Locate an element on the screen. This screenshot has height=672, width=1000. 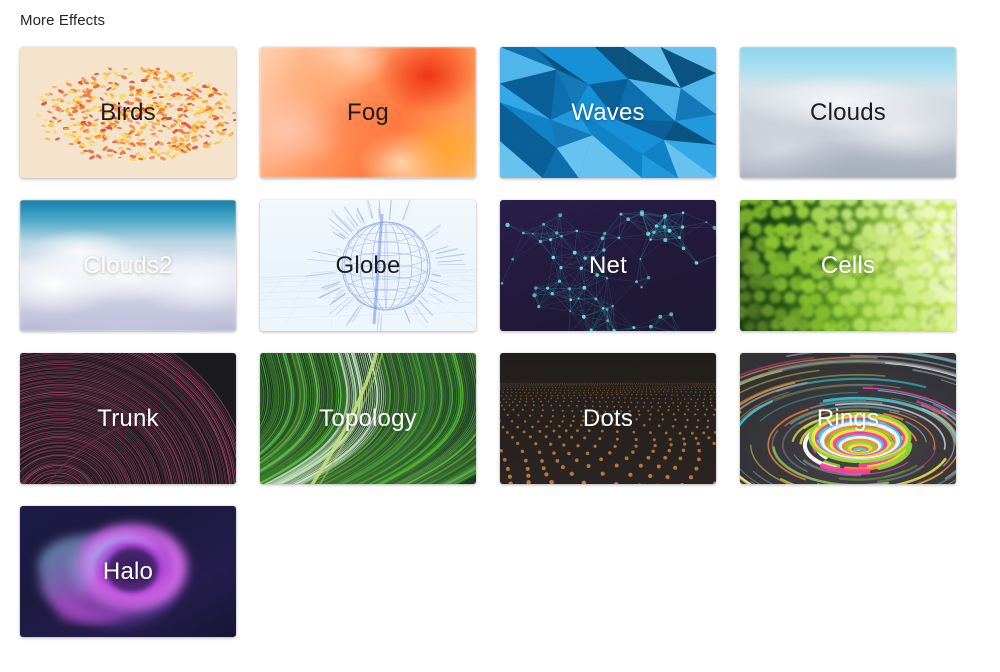
effect-tile-label: Rings is located at coordinates (848, 418).